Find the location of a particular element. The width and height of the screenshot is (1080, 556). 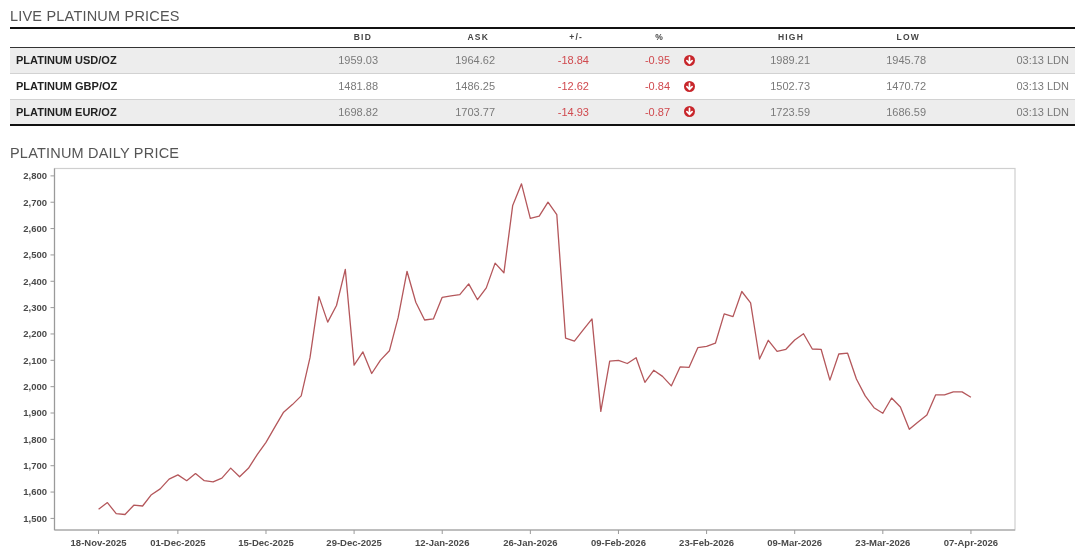

x-axis-label: 07-Apr-2026 is located at coordinates (971, 542).